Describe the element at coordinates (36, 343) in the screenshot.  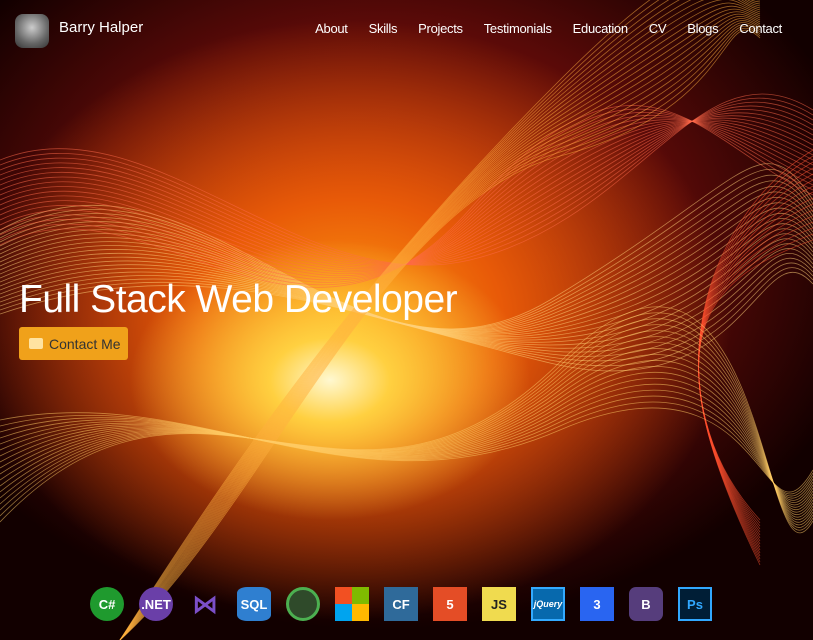
I see `envelope-icon` at that location.